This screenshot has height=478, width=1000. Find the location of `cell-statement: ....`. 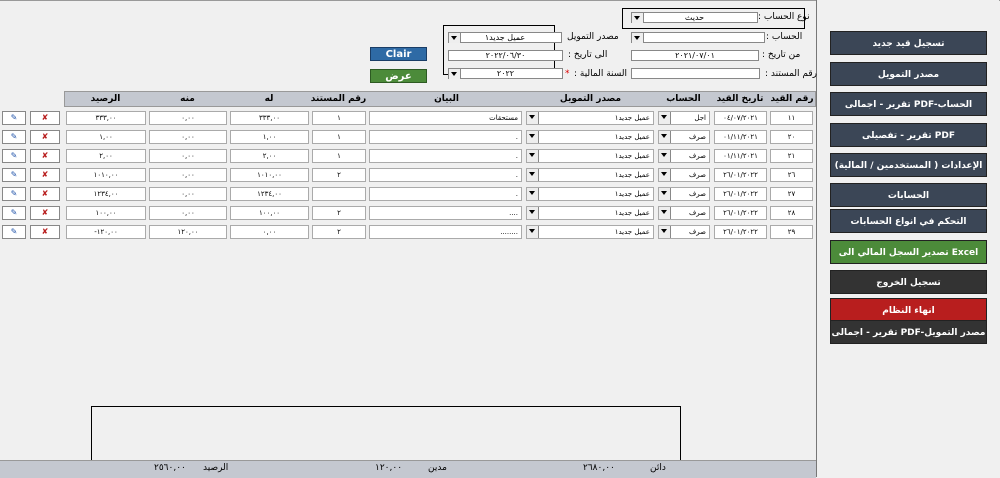

cell-statement: .... is located at coordinates (445, 213).